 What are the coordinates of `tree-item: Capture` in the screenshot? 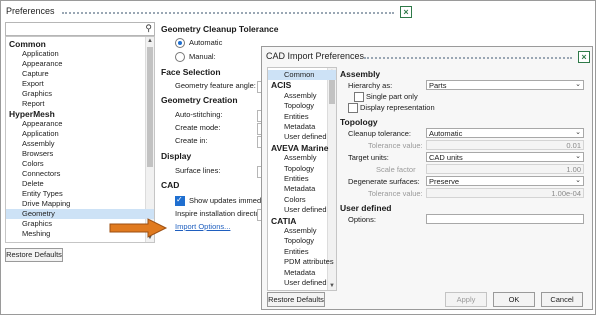 It's located at (80, 74).